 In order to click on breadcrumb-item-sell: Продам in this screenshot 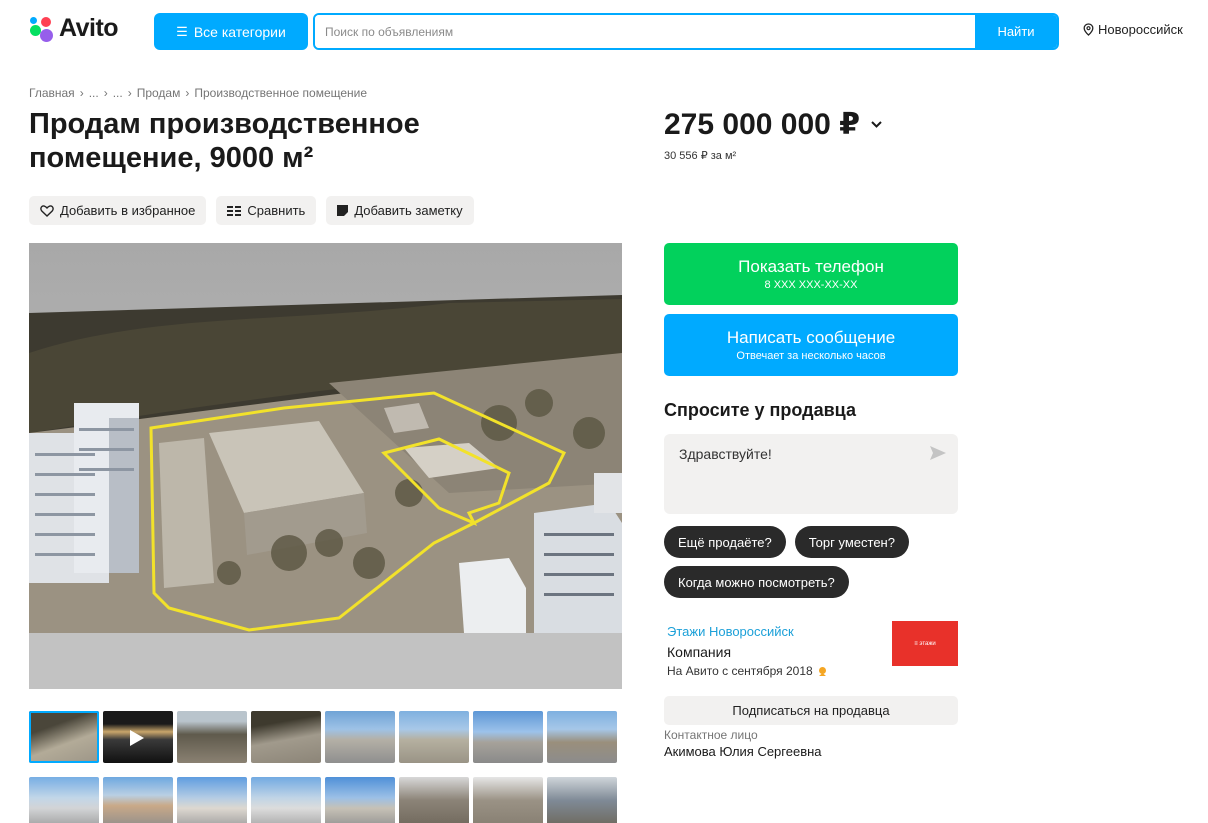, I will do `click(159, 93)`.